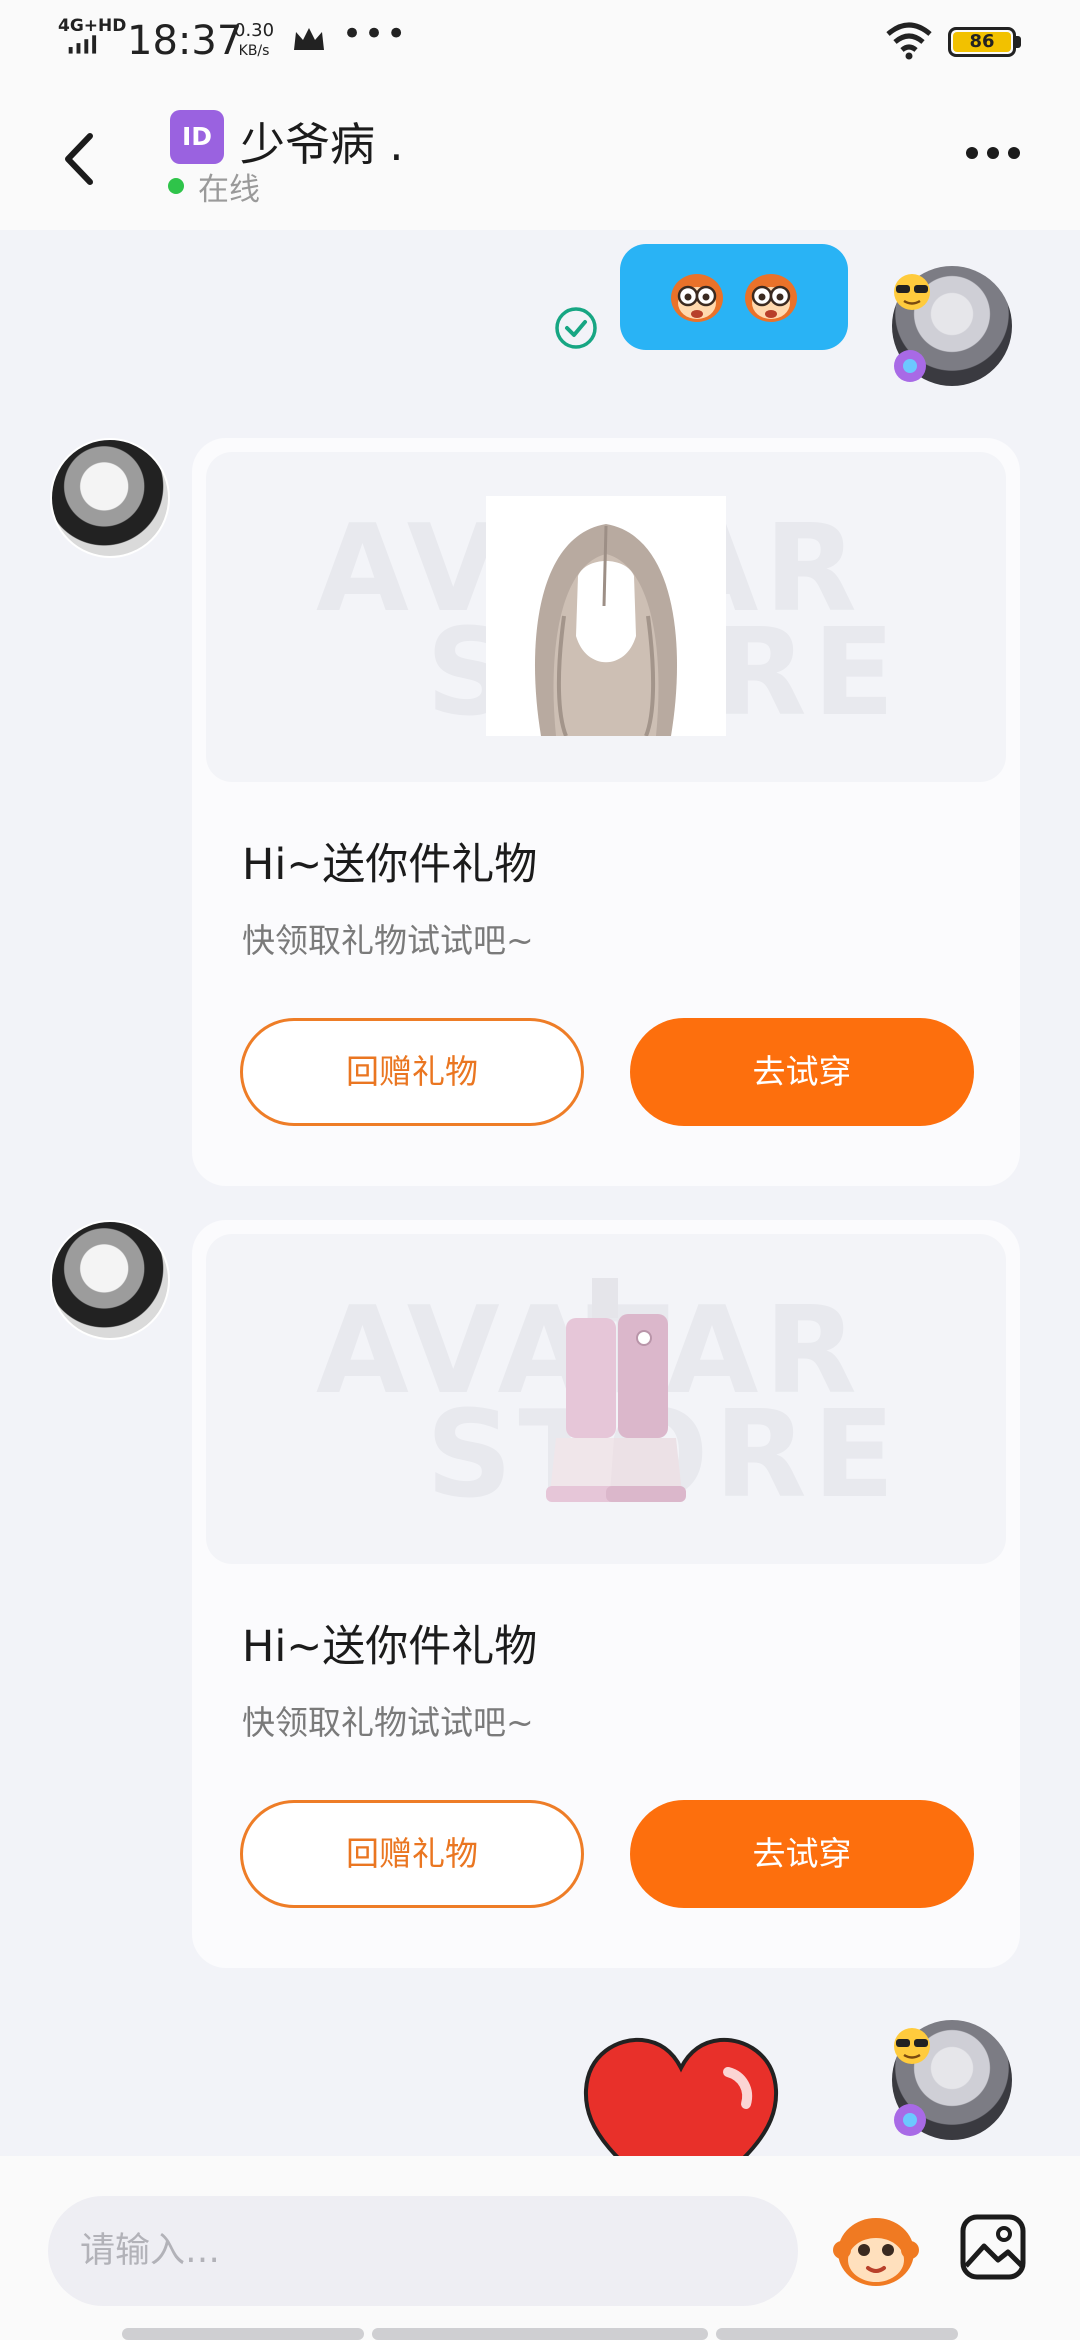  Describe the element at coordinates (423, 2251) in the screenshot. I see `message-input` at that location.